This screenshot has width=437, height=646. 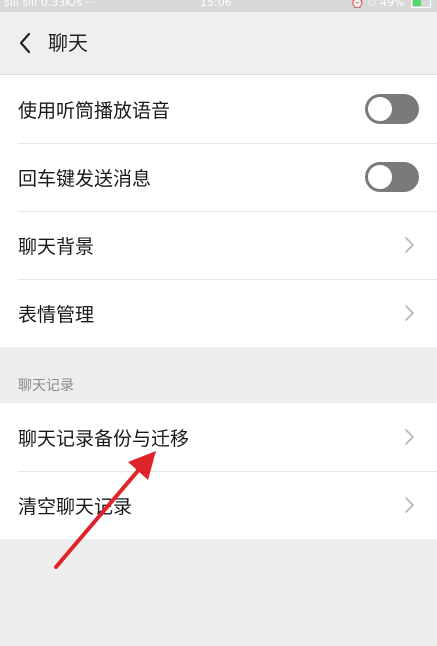 What do you see at coordinates (218, 177) in the screenshot?
I see `setting-row-enter-send: 回车键发送消息` at bounding box center [218, 177].